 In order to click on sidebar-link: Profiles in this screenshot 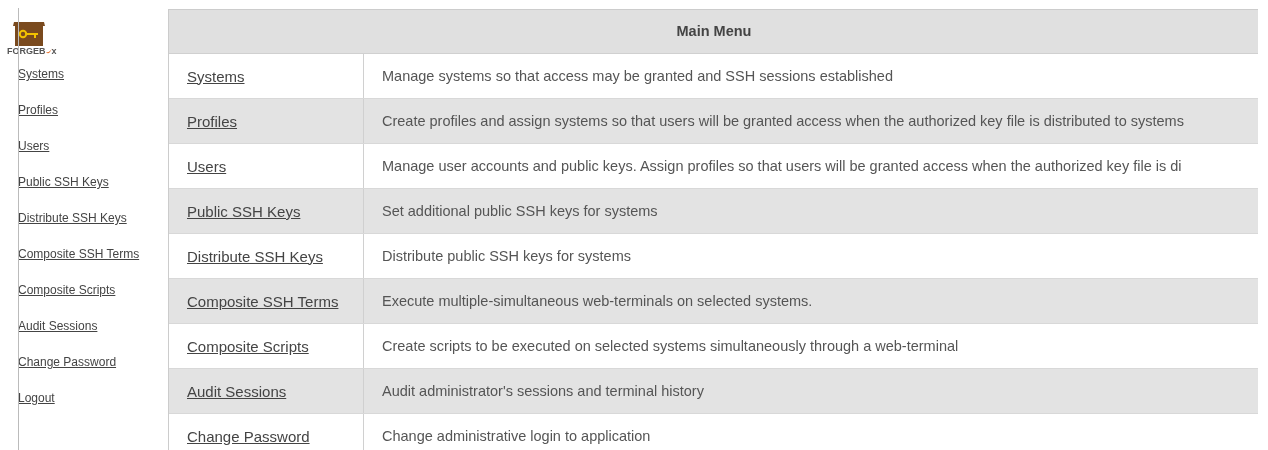, I will do `click(38, 120)`.